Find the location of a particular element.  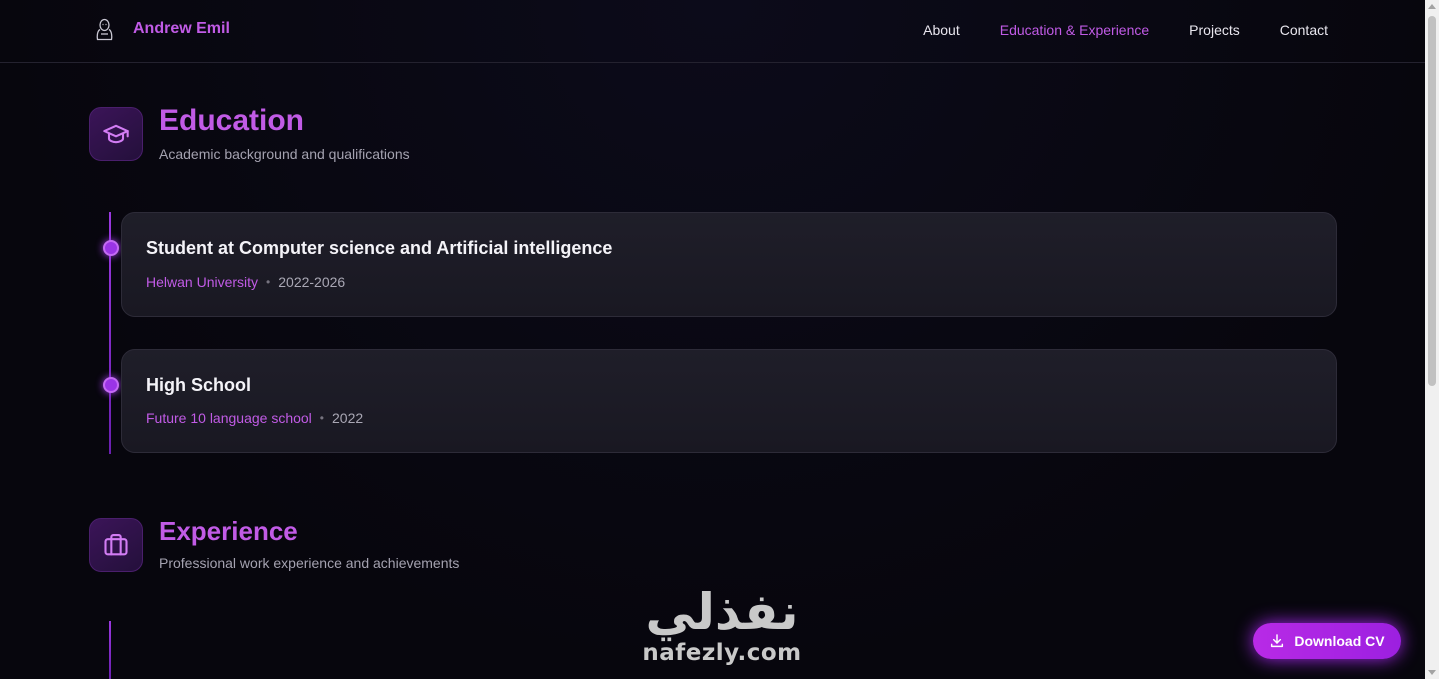

education-title: Education is located at coordinates (232, 120).